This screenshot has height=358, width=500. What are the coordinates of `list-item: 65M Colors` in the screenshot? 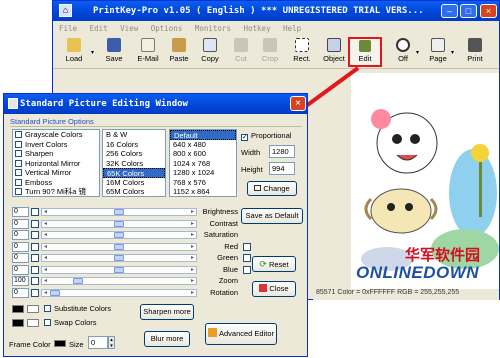 It's located at (134, 192).